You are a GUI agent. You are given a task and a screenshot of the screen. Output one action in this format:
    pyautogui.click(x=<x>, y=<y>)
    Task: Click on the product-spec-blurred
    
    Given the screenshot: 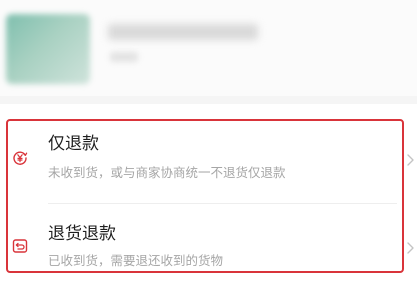 What is the action you would take?
    pyautogui.click(x=124, y=57)
    